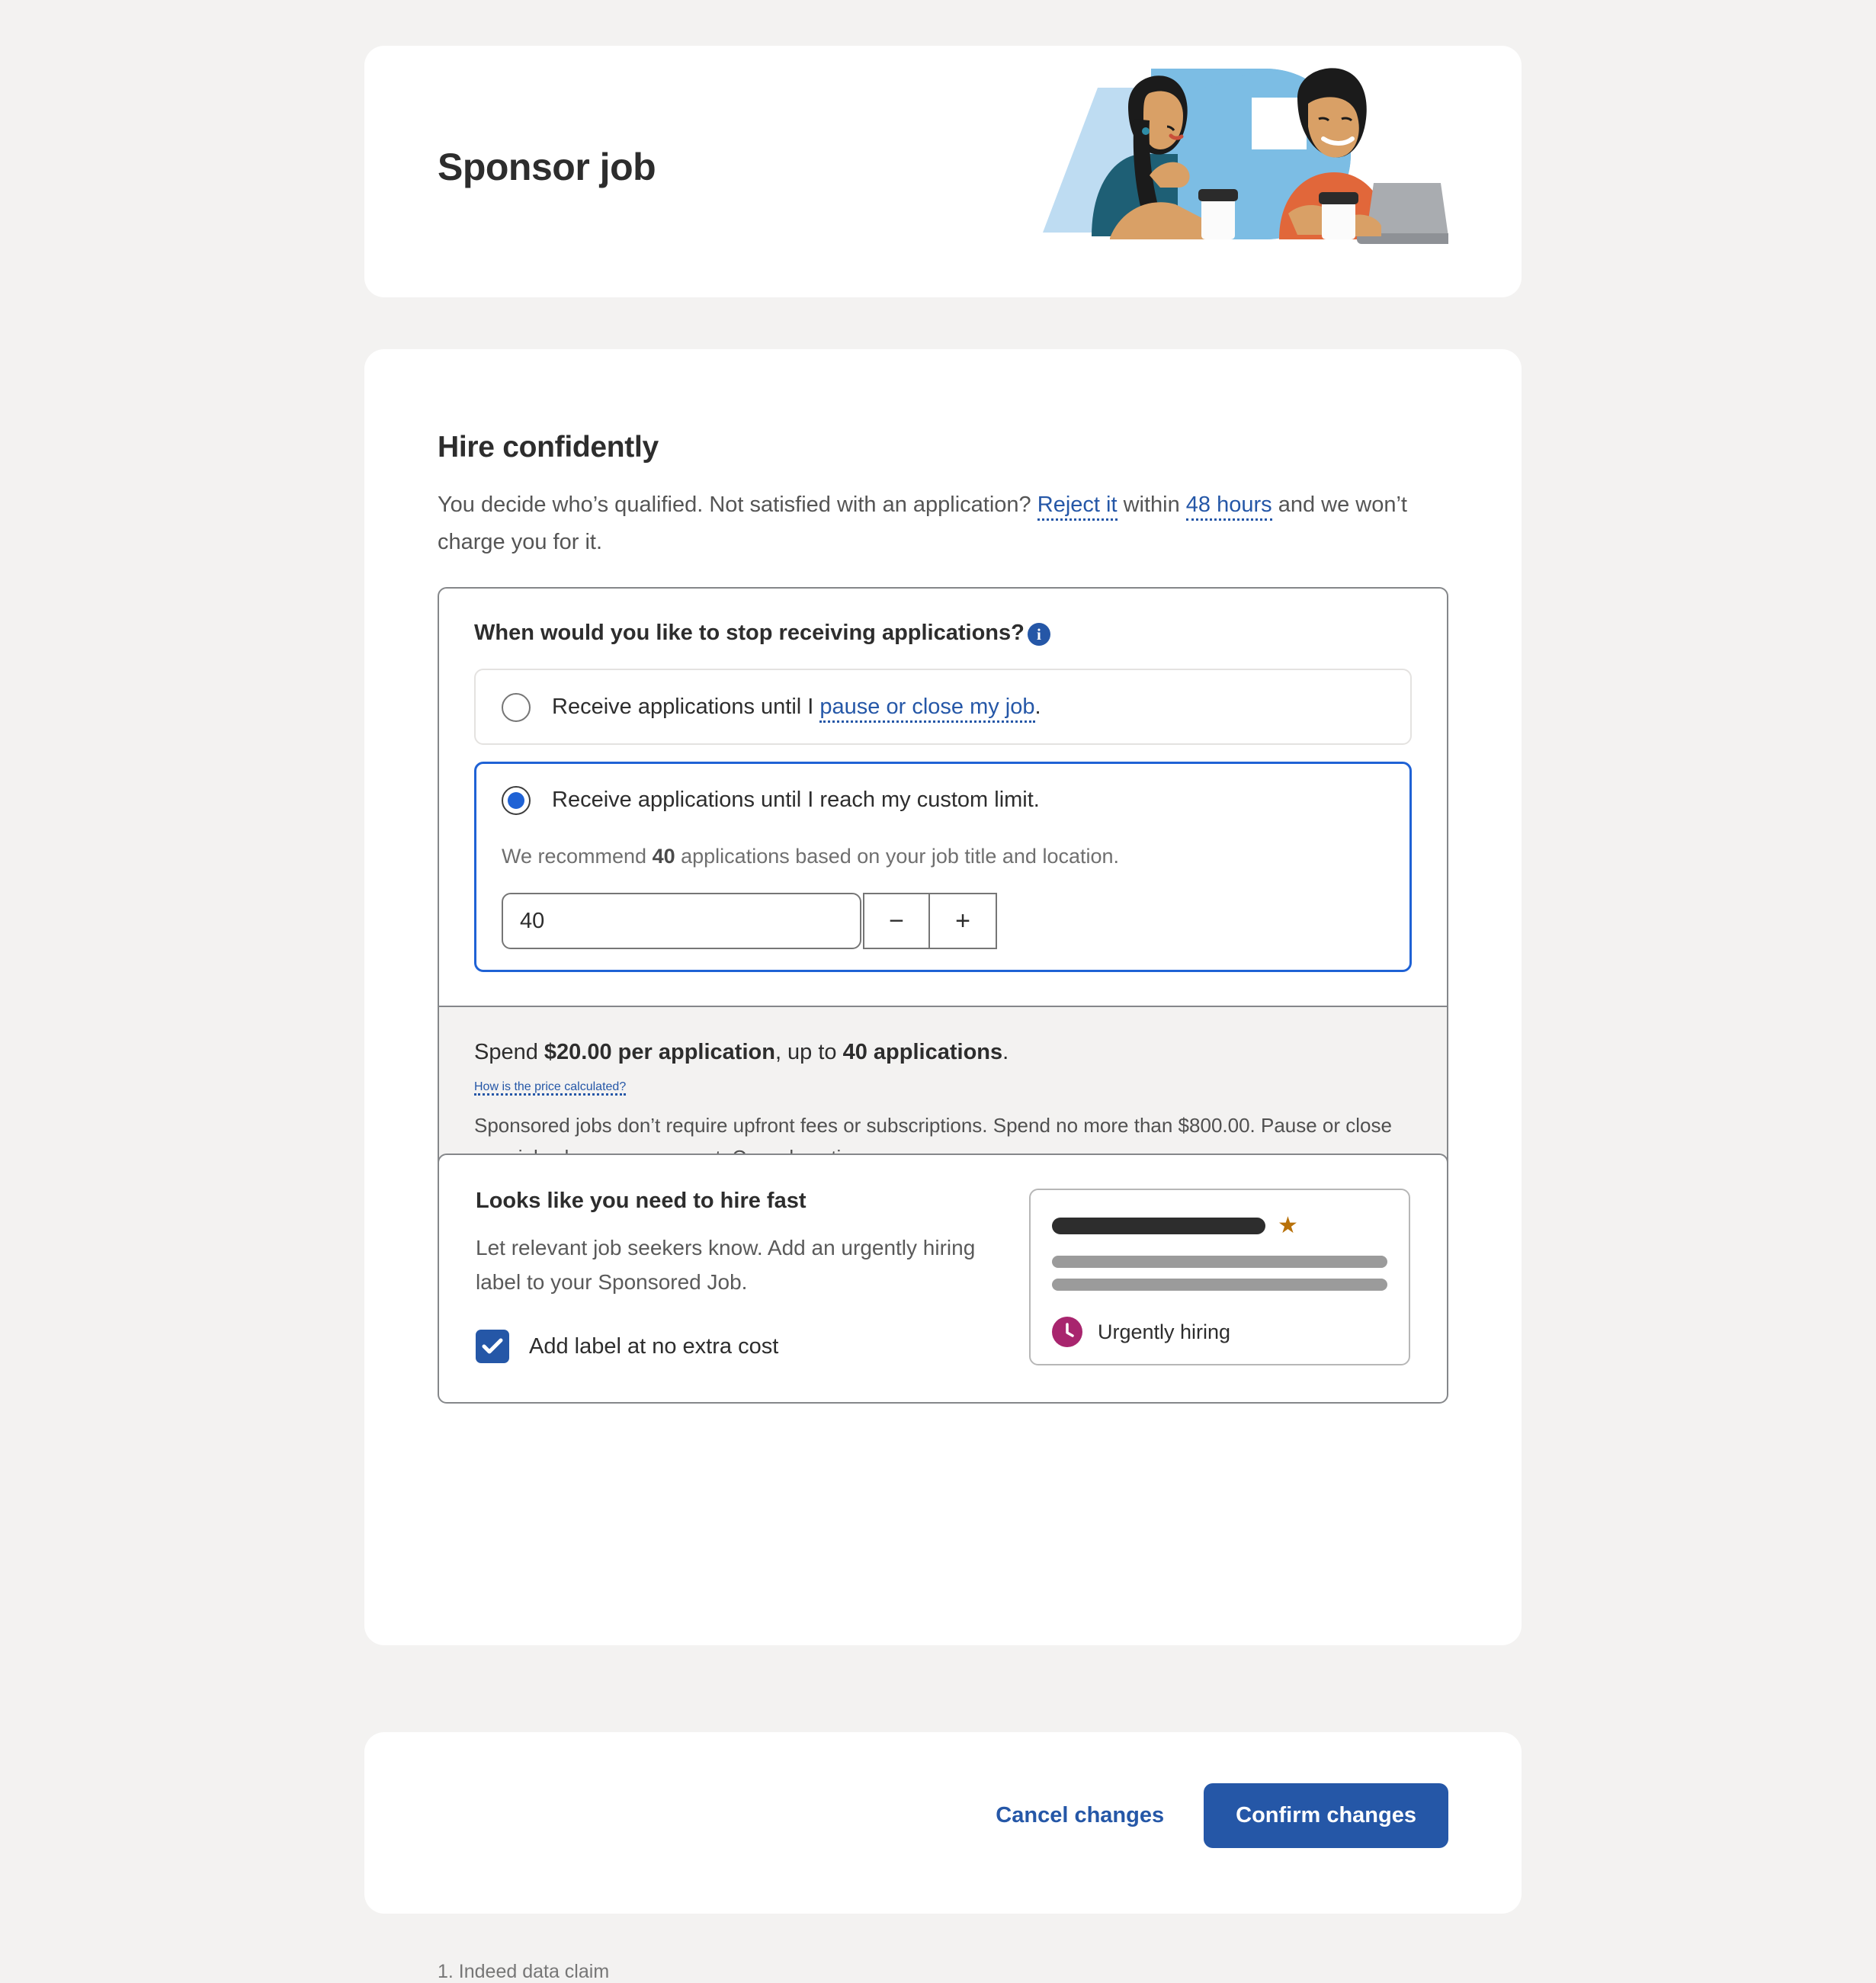  Describe the element at coordinates (1005, 1052) in the screenshot. I see `price-text-c: .` at that location.